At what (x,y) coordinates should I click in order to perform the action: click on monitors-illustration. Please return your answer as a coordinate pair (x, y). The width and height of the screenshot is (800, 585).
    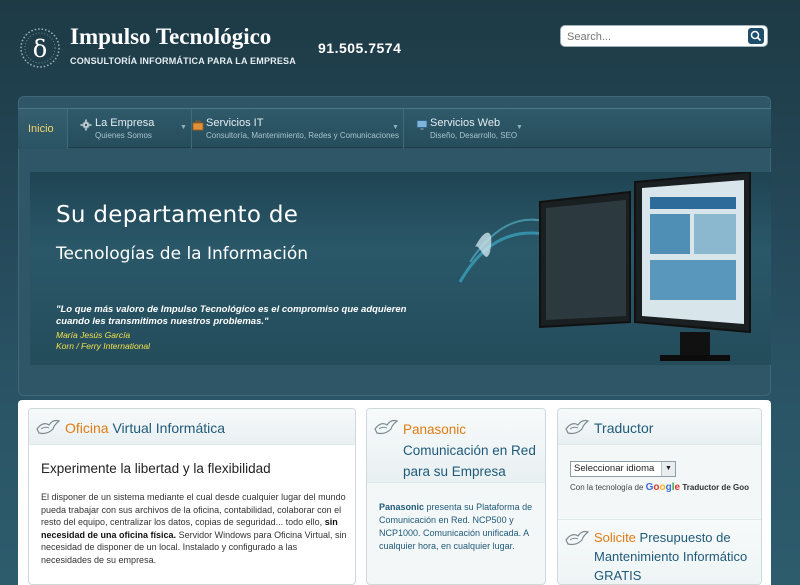
    Looking at the image, I should click on (604, 266).